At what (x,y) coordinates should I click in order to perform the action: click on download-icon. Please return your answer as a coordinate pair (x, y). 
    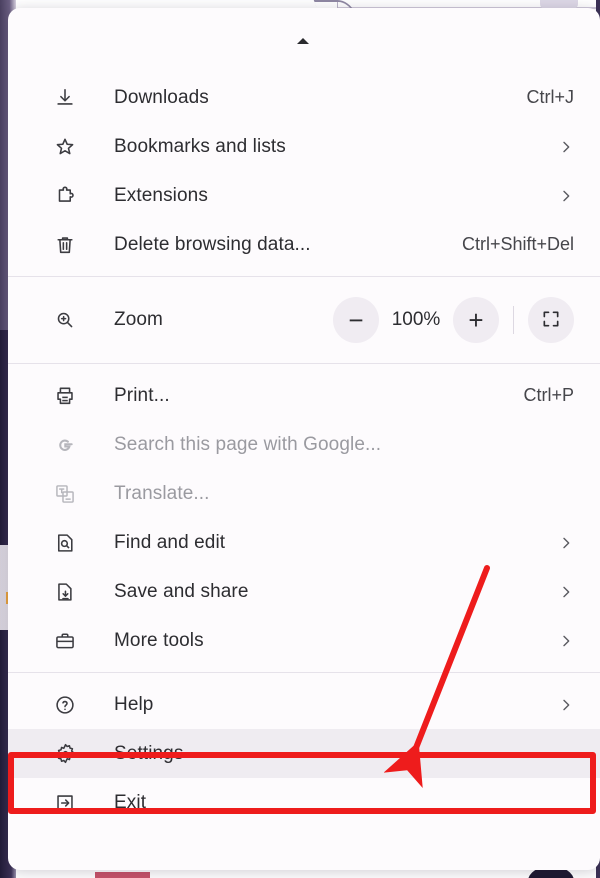
    Looking at the image, I should click on (65, 98).